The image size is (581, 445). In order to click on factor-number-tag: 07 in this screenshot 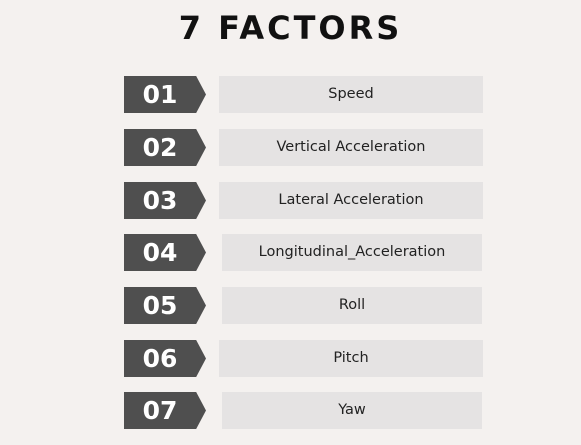, I will do `click(165, 410)`.